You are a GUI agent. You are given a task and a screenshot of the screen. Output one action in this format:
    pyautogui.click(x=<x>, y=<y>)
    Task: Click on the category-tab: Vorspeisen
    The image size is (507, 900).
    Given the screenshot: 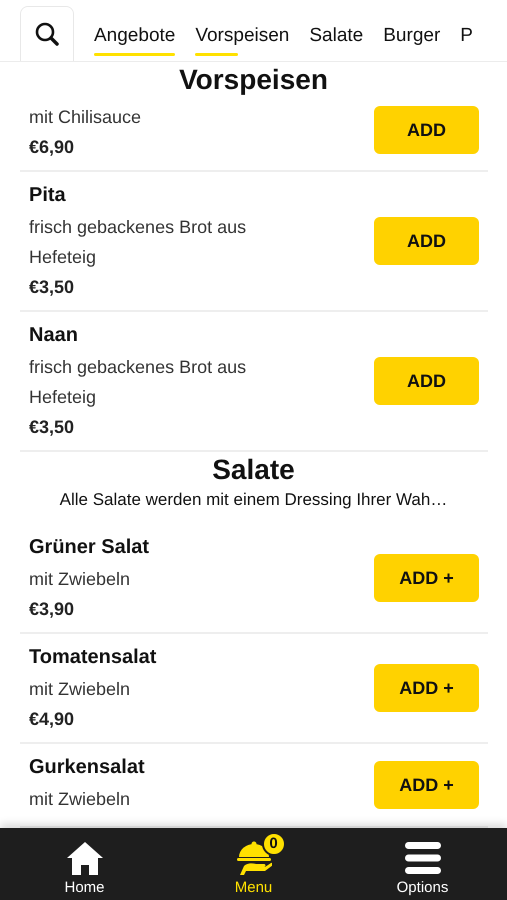 What is the action you would take?
    pyautogui.click(x=242, y=37)
    